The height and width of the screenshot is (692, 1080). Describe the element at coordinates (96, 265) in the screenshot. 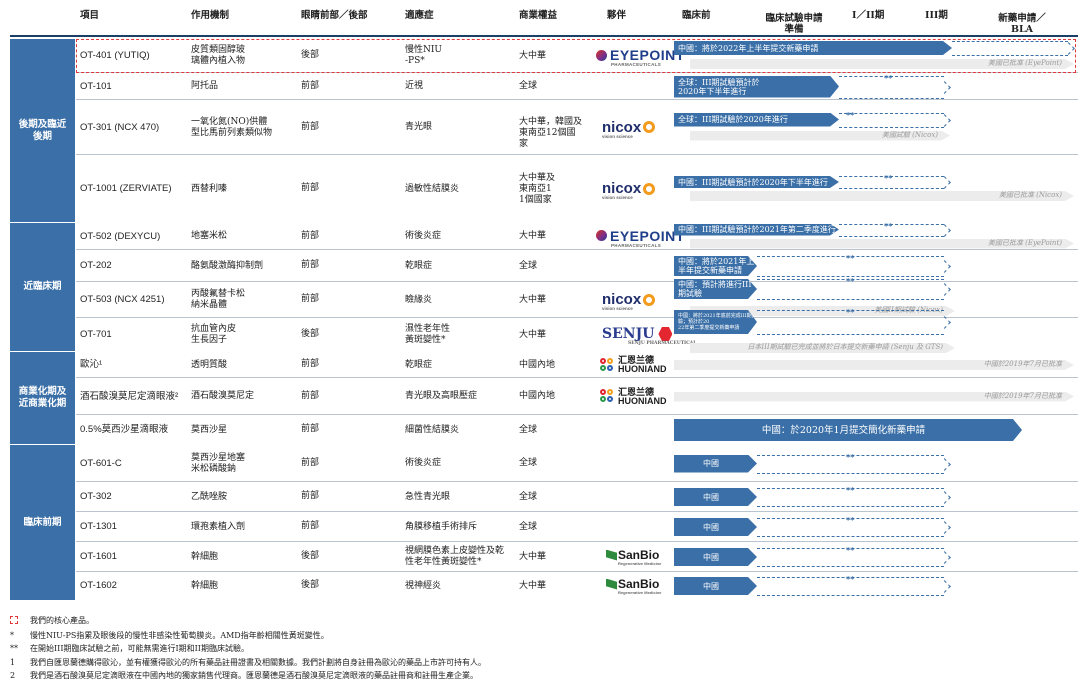

I see `product-name: OT-202` at that location.